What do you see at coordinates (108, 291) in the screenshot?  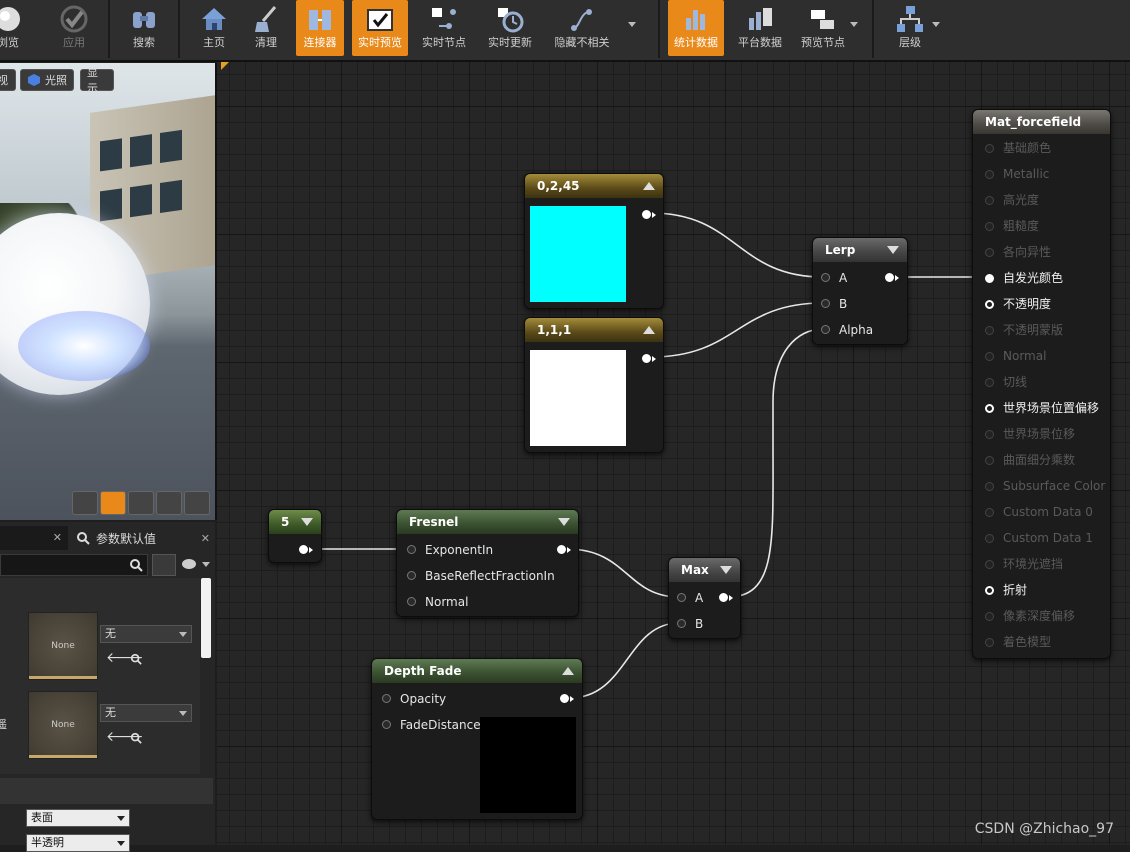 I see `preview-viewport: 视 光照 显示` at bounding box center [108, 291].